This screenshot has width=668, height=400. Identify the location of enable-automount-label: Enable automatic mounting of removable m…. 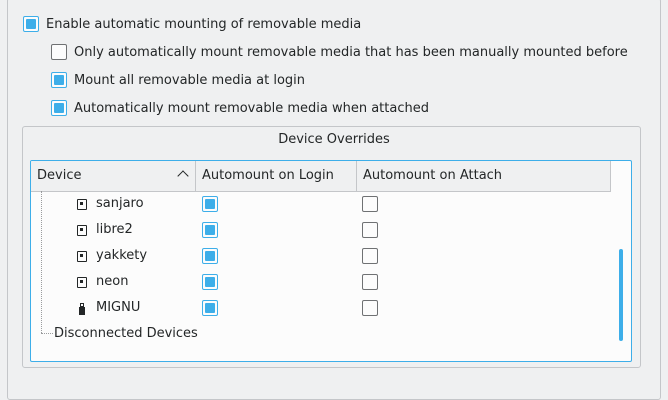
(204, 24).